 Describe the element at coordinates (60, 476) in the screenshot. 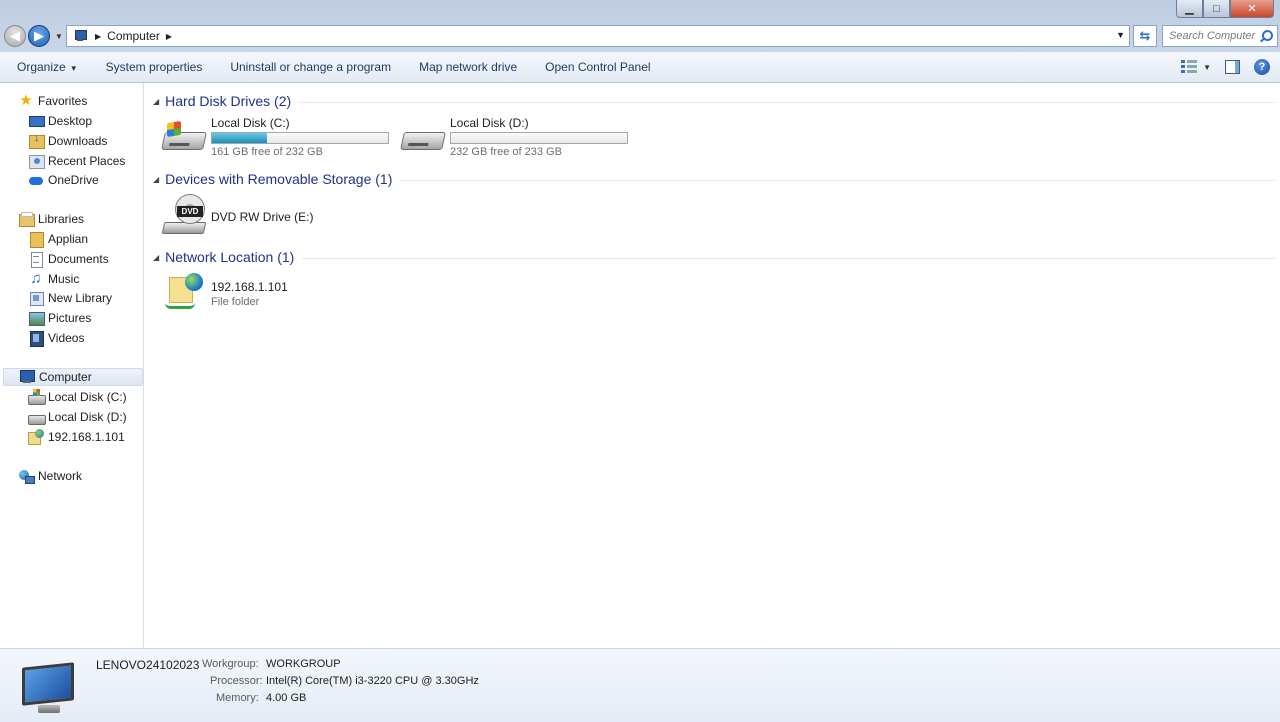

I see `sidebar-item-label: Network` at that location.